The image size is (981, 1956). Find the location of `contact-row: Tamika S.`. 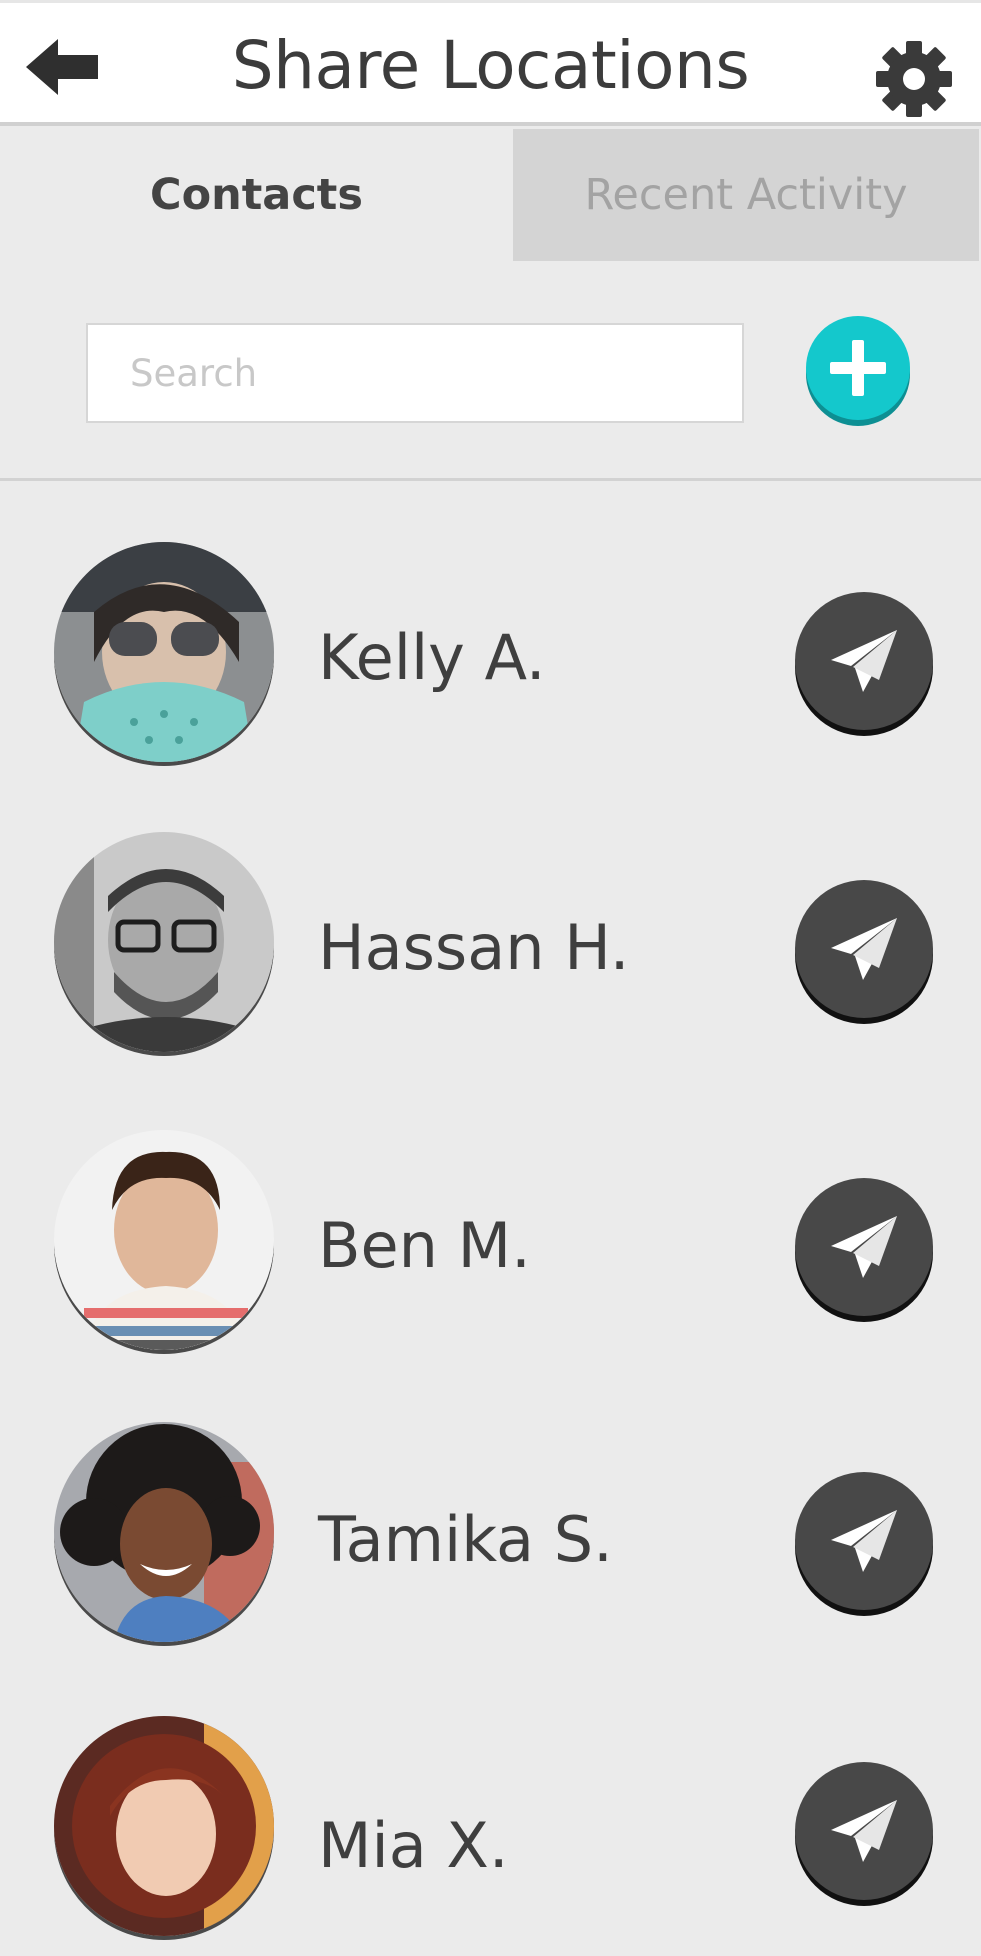

contact-row: Tamika S. is located at coordinates (490, 1542).